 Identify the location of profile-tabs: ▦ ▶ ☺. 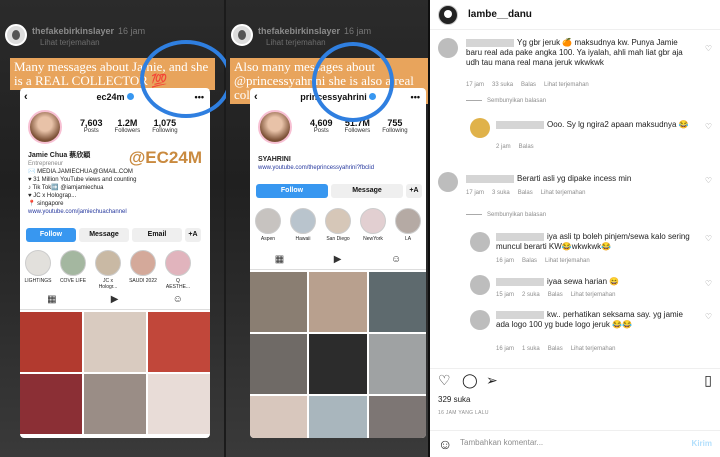
(338, 262).